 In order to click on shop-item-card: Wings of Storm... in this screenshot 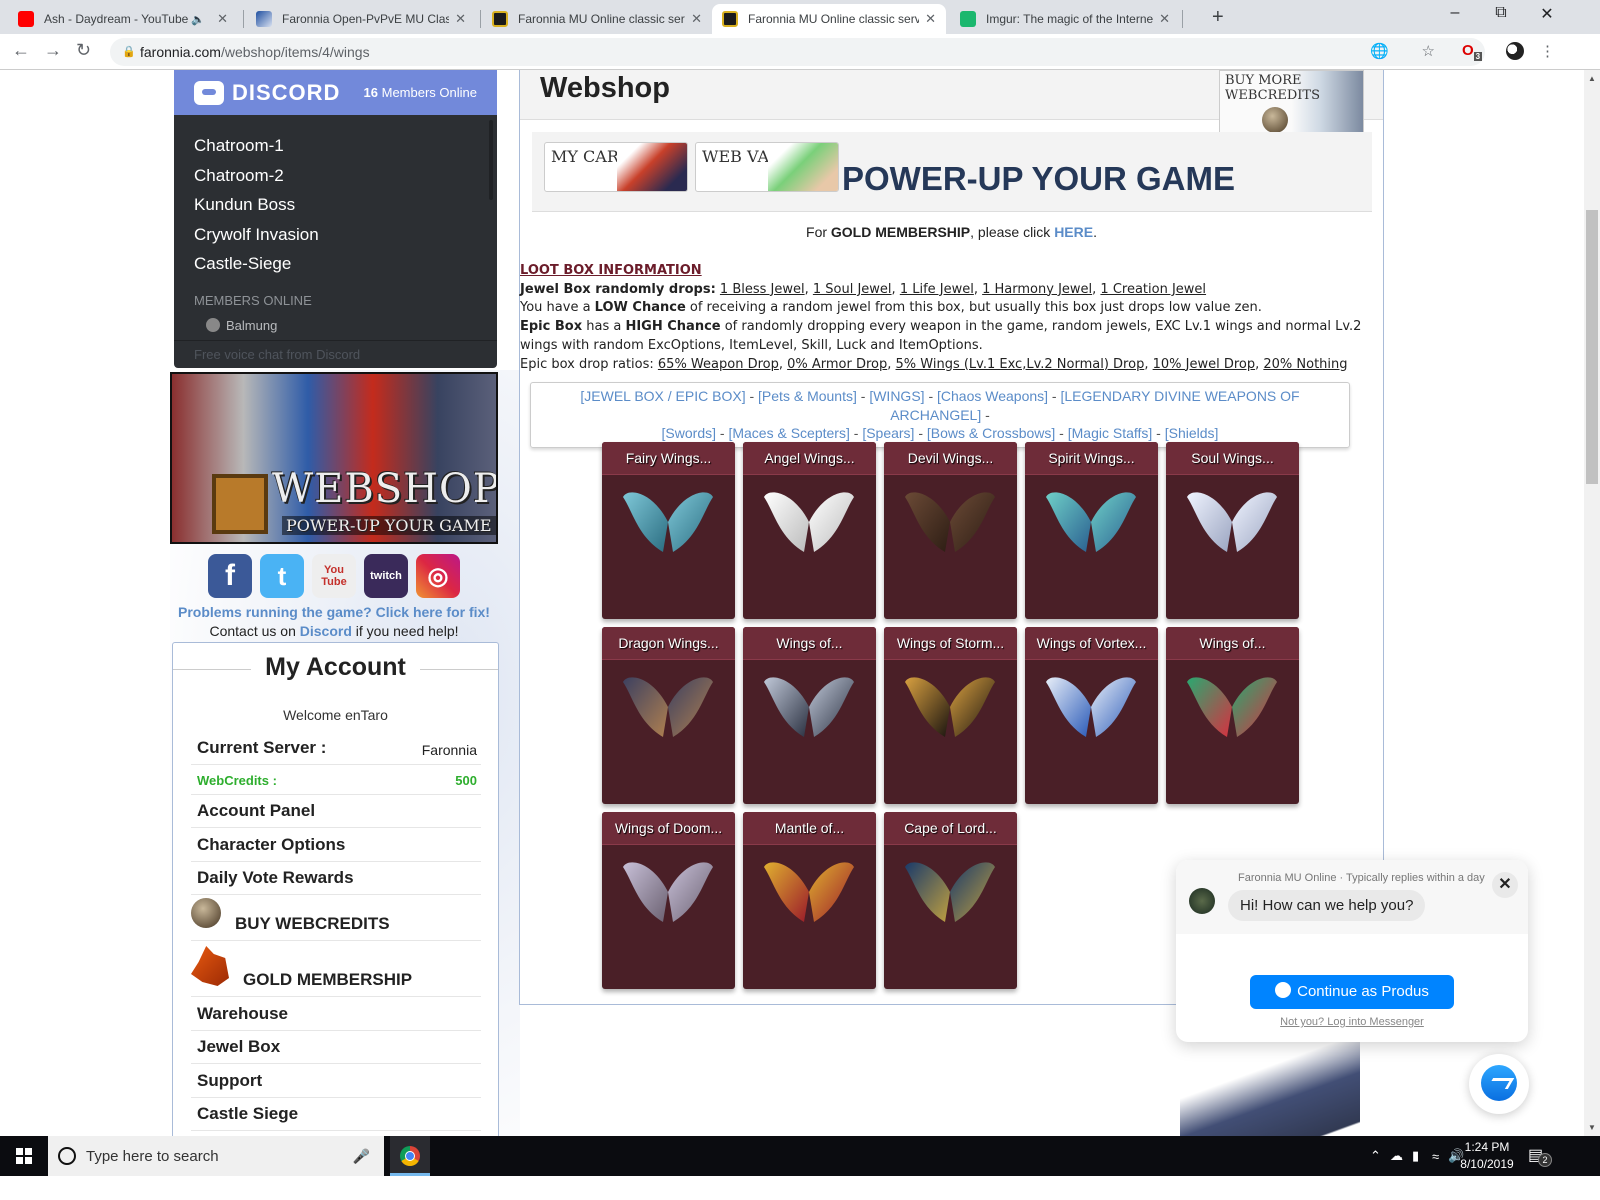, I will do `click(950, 715)`.